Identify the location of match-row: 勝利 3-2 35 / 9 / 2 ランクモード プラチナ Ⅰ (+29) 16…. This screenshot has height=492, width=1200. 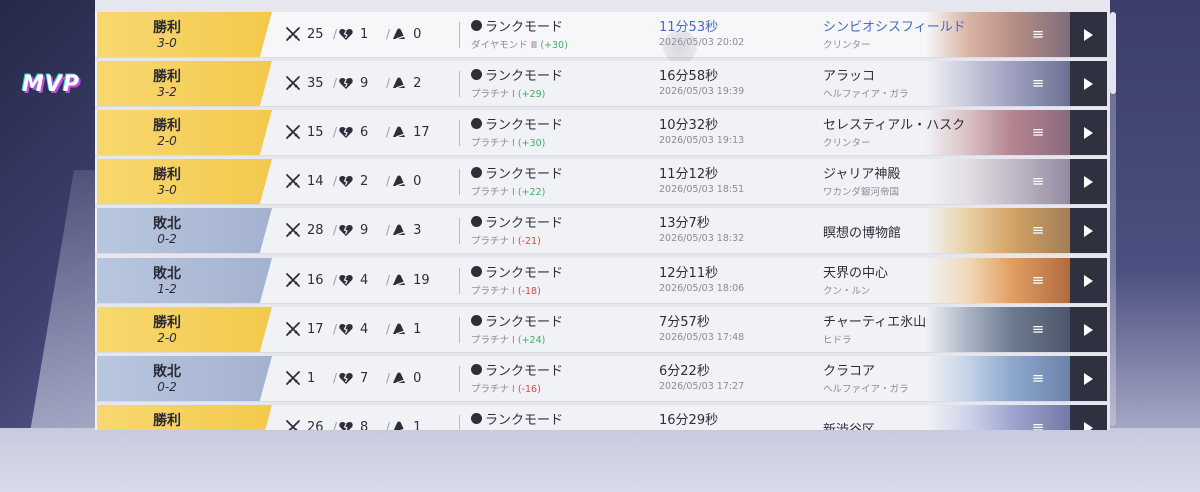
(601, 84).